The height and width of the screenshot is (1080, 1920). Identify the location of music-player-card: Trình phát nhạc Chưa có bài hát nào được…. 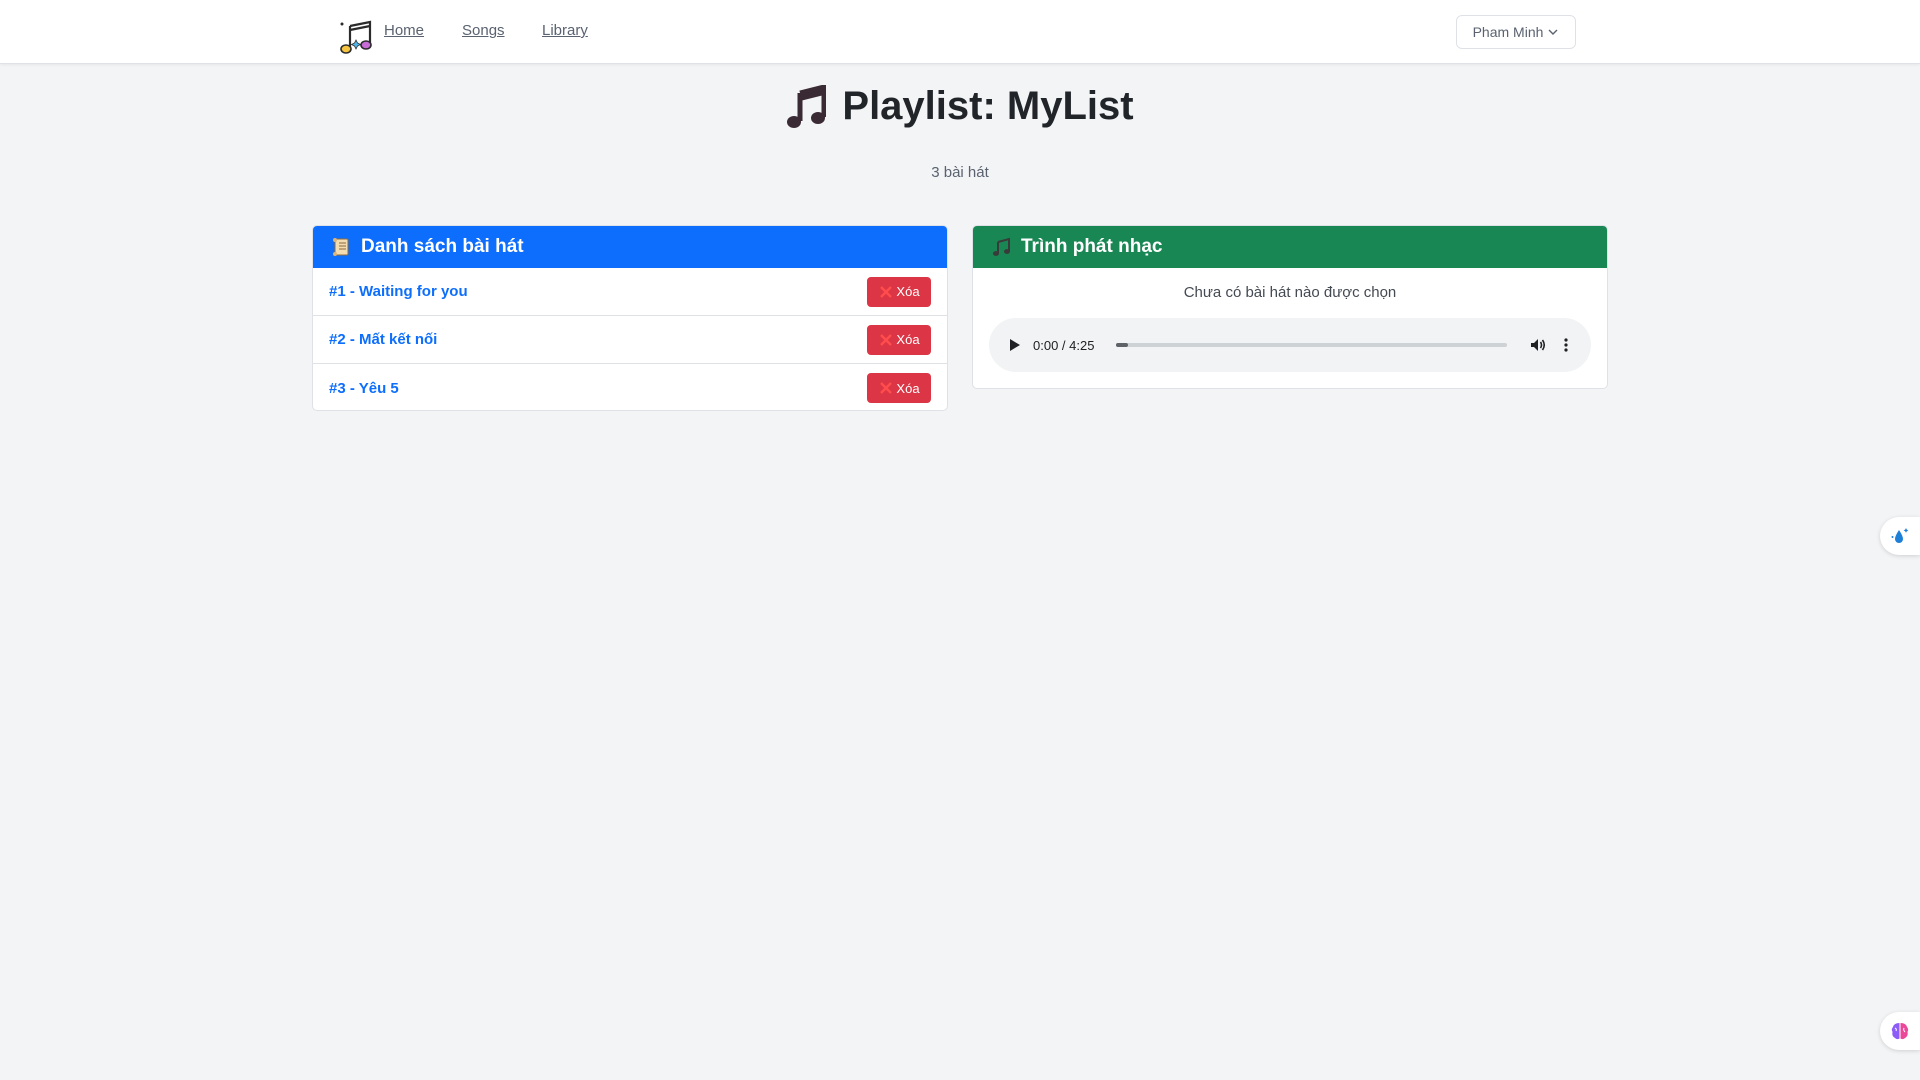
(1290, 307).